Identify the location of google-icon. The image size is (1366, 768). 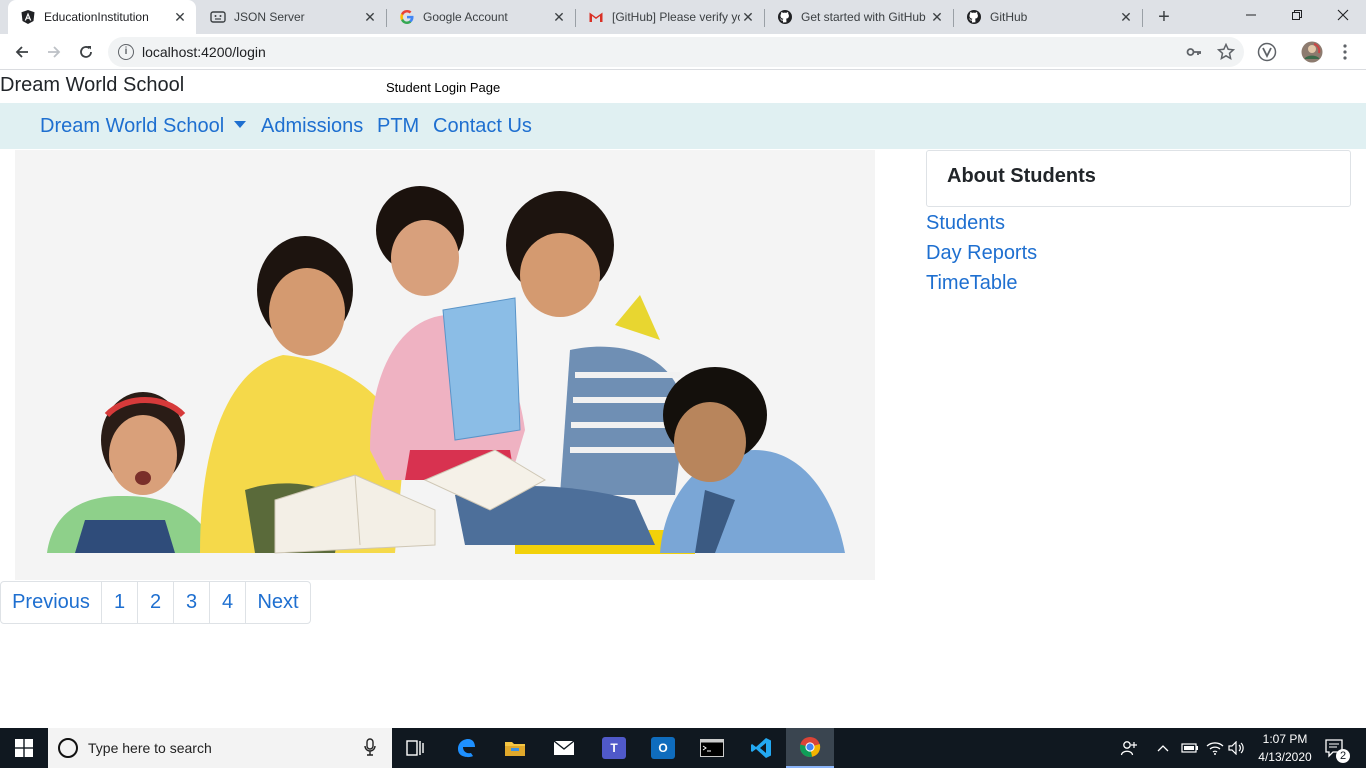
(407, 17).